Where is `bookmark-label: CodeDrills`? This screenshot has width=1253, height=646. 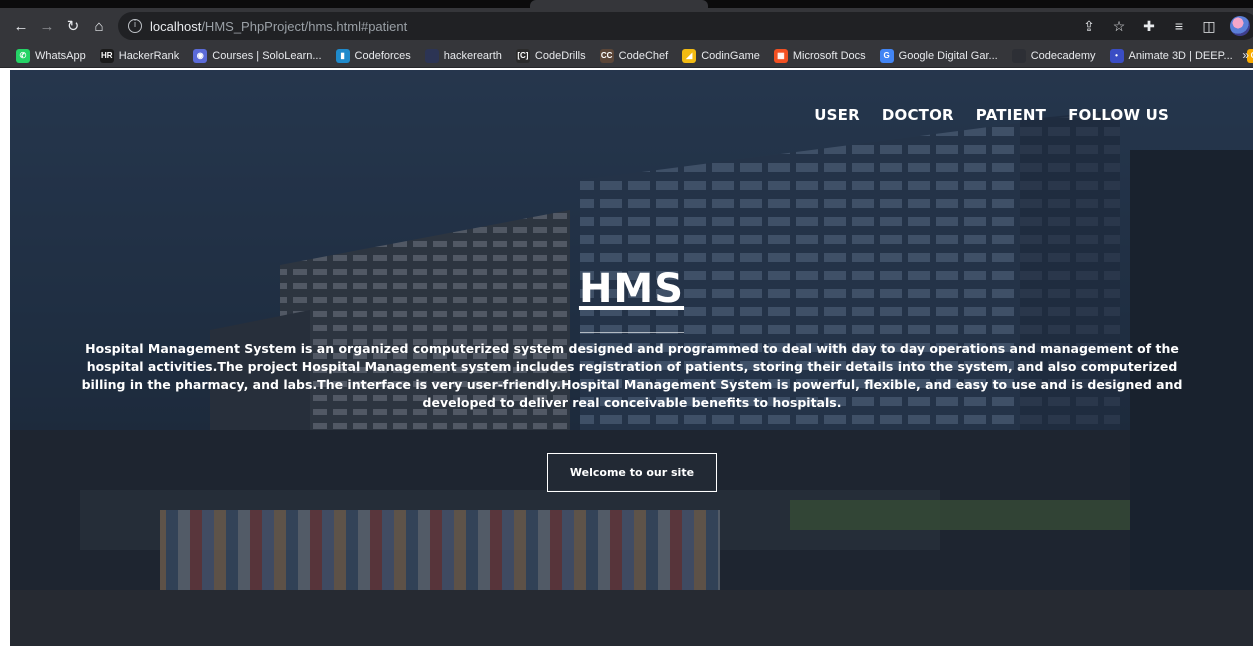 bookmark-label: CodeDrills is located at coordinates (560, 55).